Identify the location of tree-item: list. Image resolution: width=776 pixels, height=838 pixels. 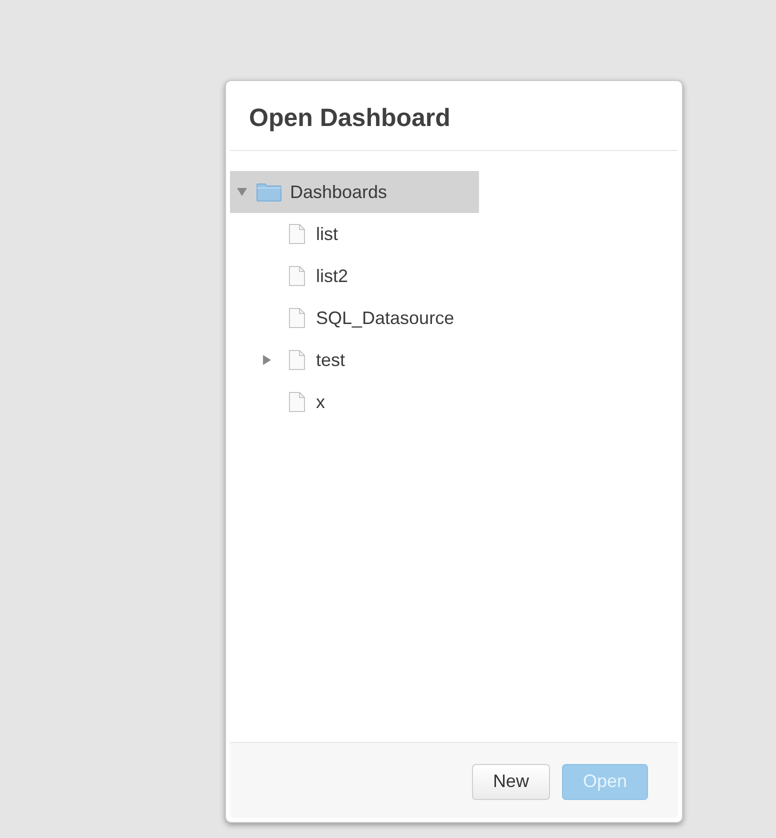
(287, 234).